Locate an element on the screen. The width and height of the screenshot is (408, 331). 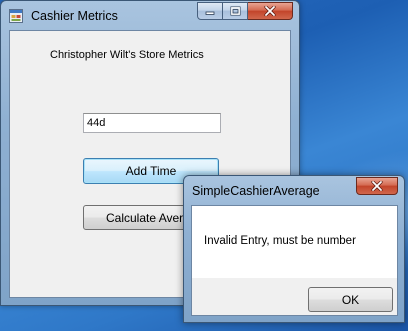
caption-buttons is located at coordinates (245, 11).